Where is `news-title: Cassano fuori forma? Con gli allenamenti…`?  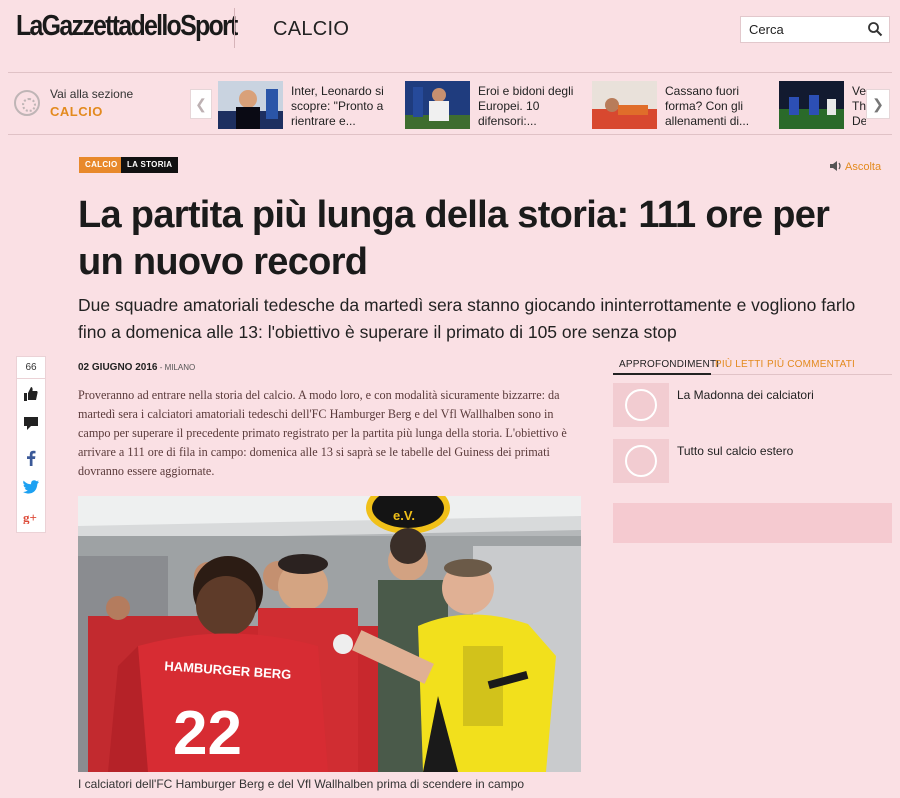
news-title: Cassano fuori forma? Con gli allenamenti… is located at coordinates (707, 106).